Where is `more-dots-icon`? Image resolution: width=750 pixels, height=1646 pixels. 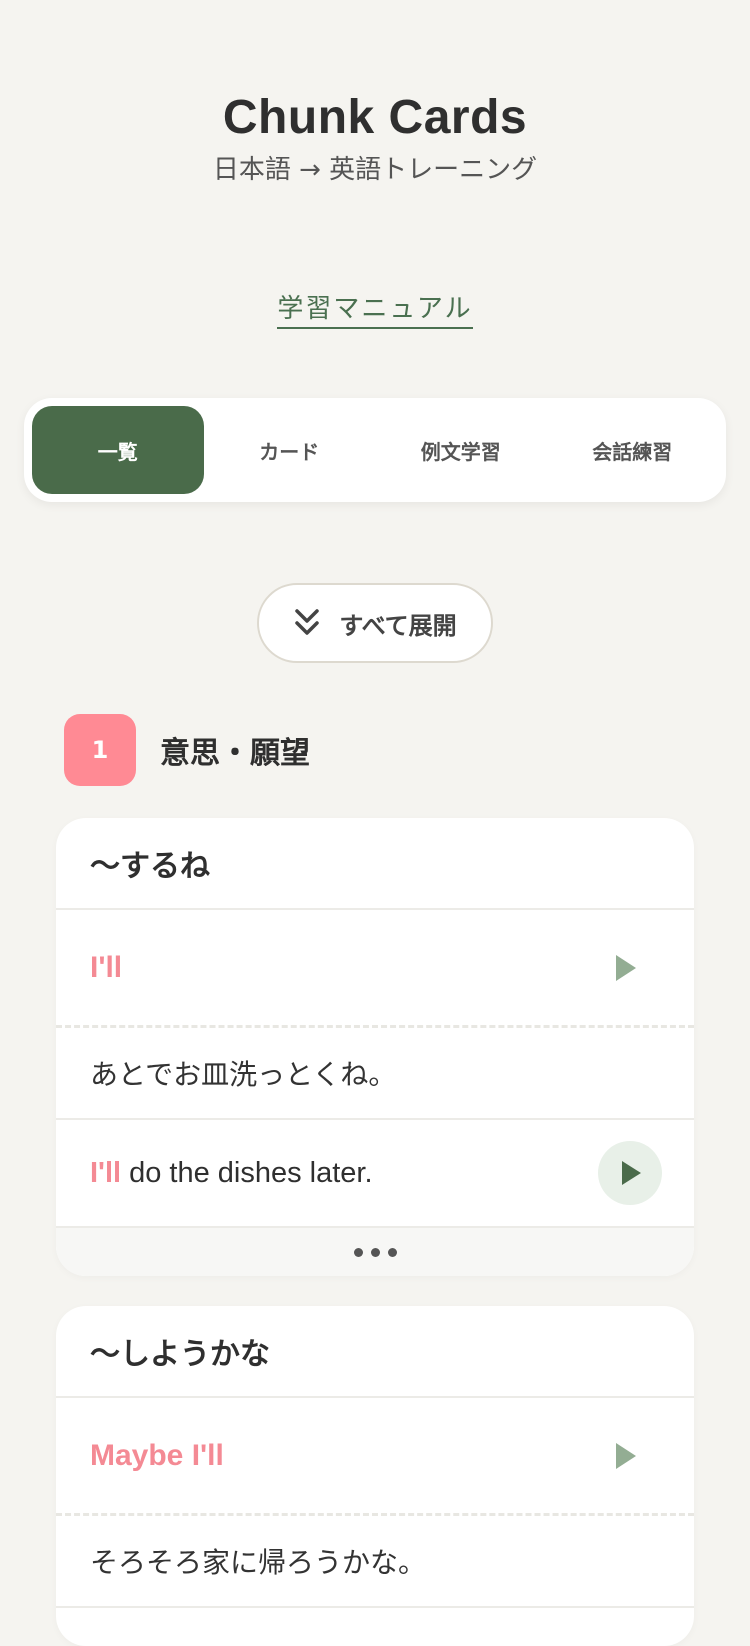
more-dots-icon is located at coordinates (358, 1252).